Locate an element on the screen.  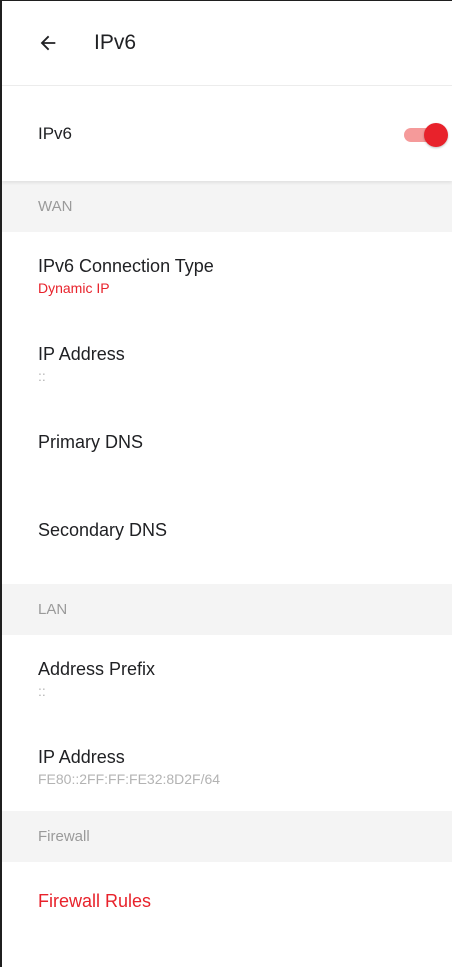
lan-address-prefix-item: Address Prefix :: is located at coordinates (227, 679).